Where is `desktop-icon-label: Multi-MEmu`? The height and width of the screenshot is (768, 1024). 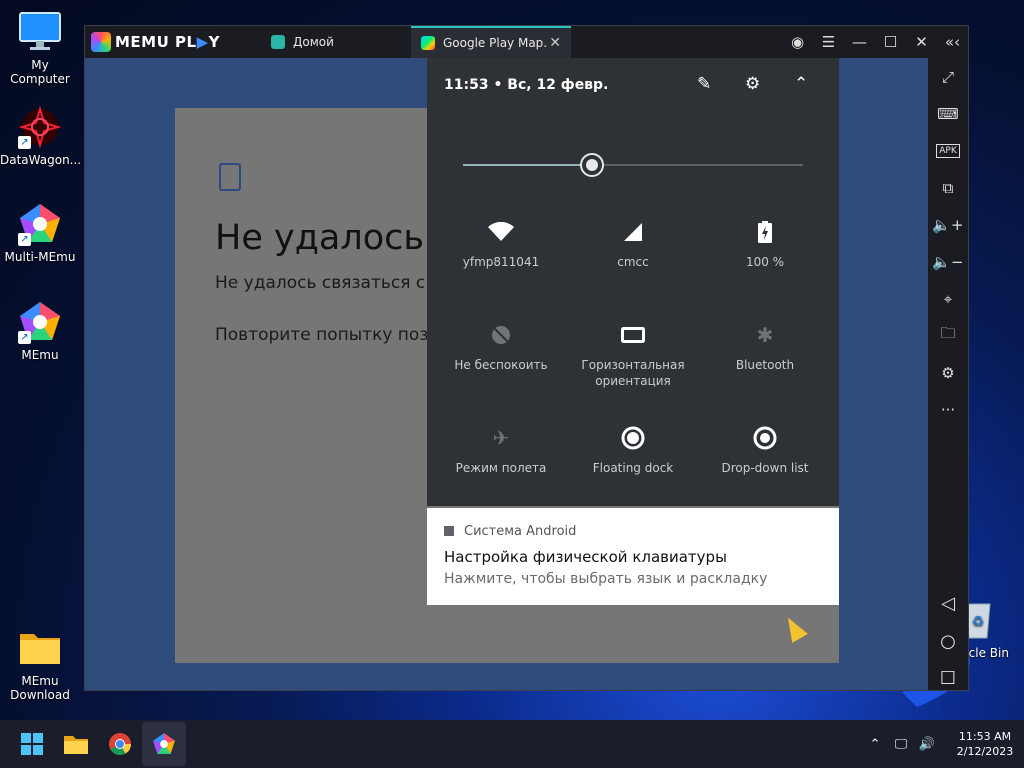
desktop-icon-label: Multi-MEmu is located at coordinates (40, 257).